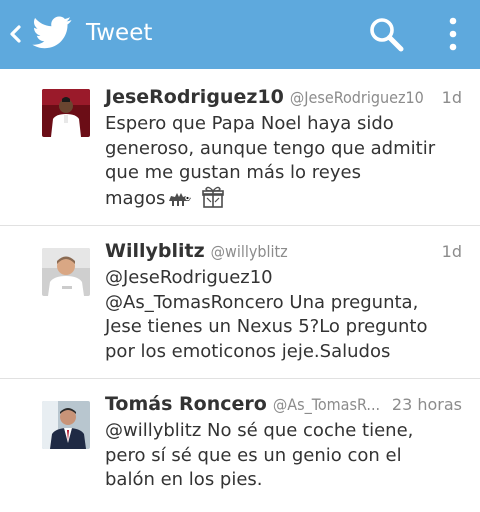  I want to click on tweet-header: Tomás Roncero @As_TomasR... 23 horas, so click(283, 405).